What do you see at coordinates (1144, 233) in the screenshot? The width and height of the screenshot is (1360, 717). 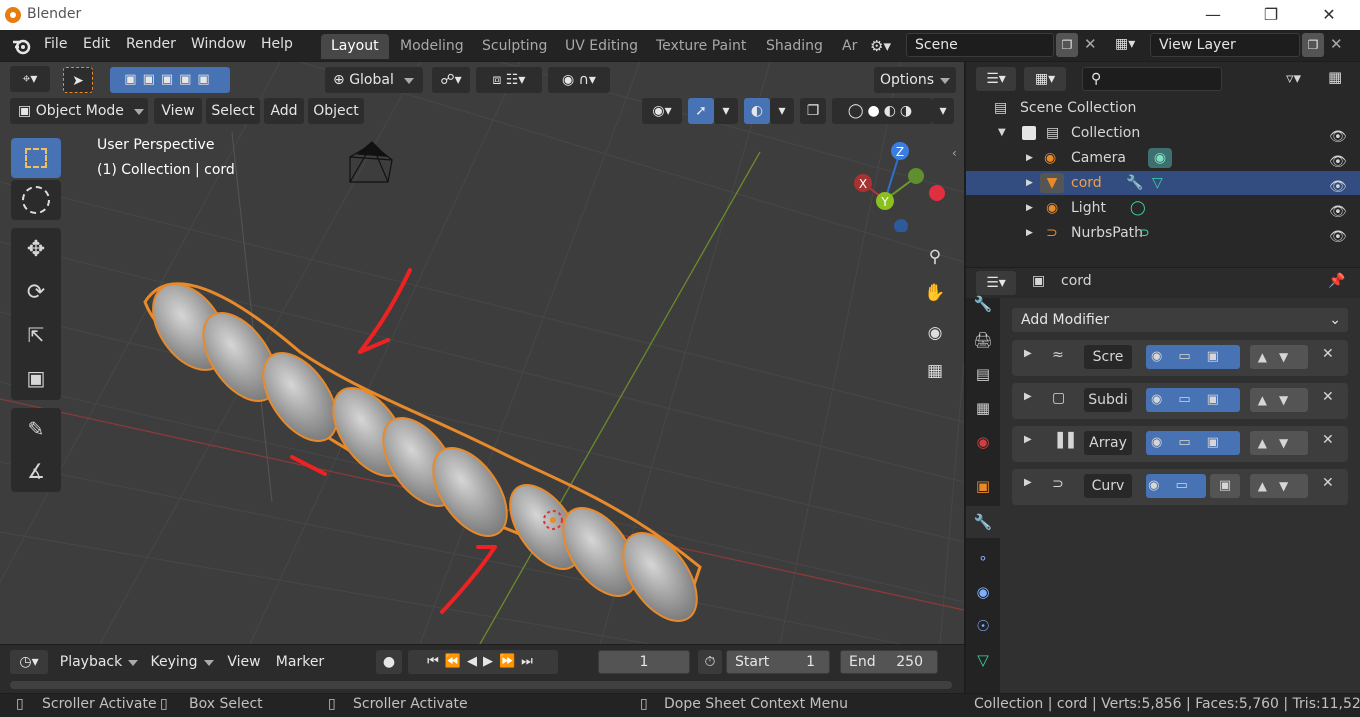 I see `curve-data-icon: ⊃` at bounding box center [1144, 233].